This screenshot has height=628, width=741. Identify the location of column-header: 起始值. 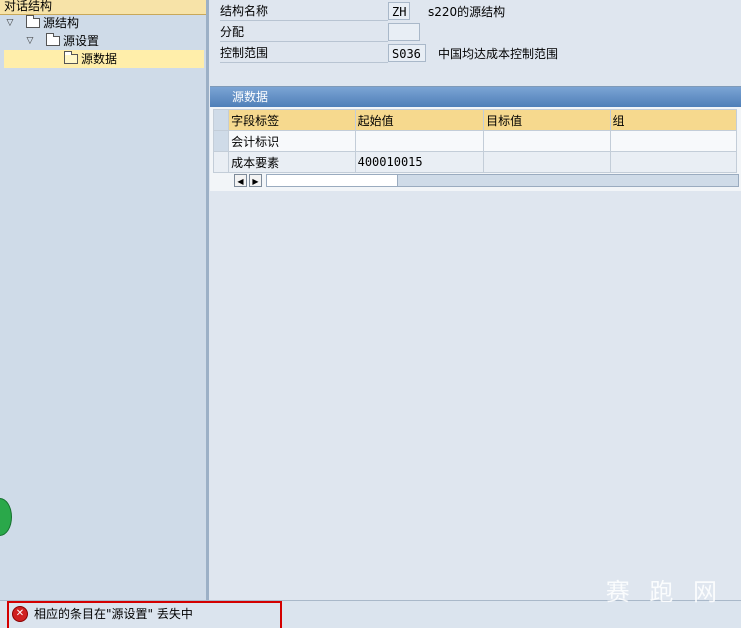
(419, 120).